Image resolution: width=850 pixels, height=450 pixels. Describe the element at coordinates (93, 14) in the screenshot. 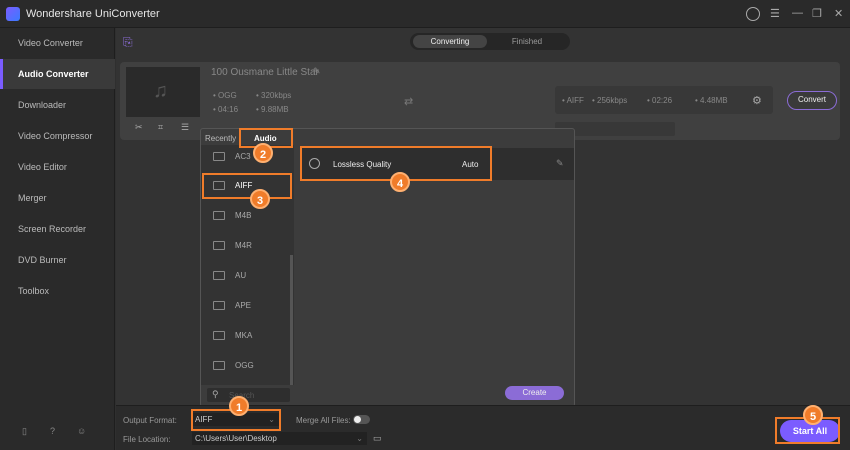

I see `app-title: Wondershare UniConverter` at that location.